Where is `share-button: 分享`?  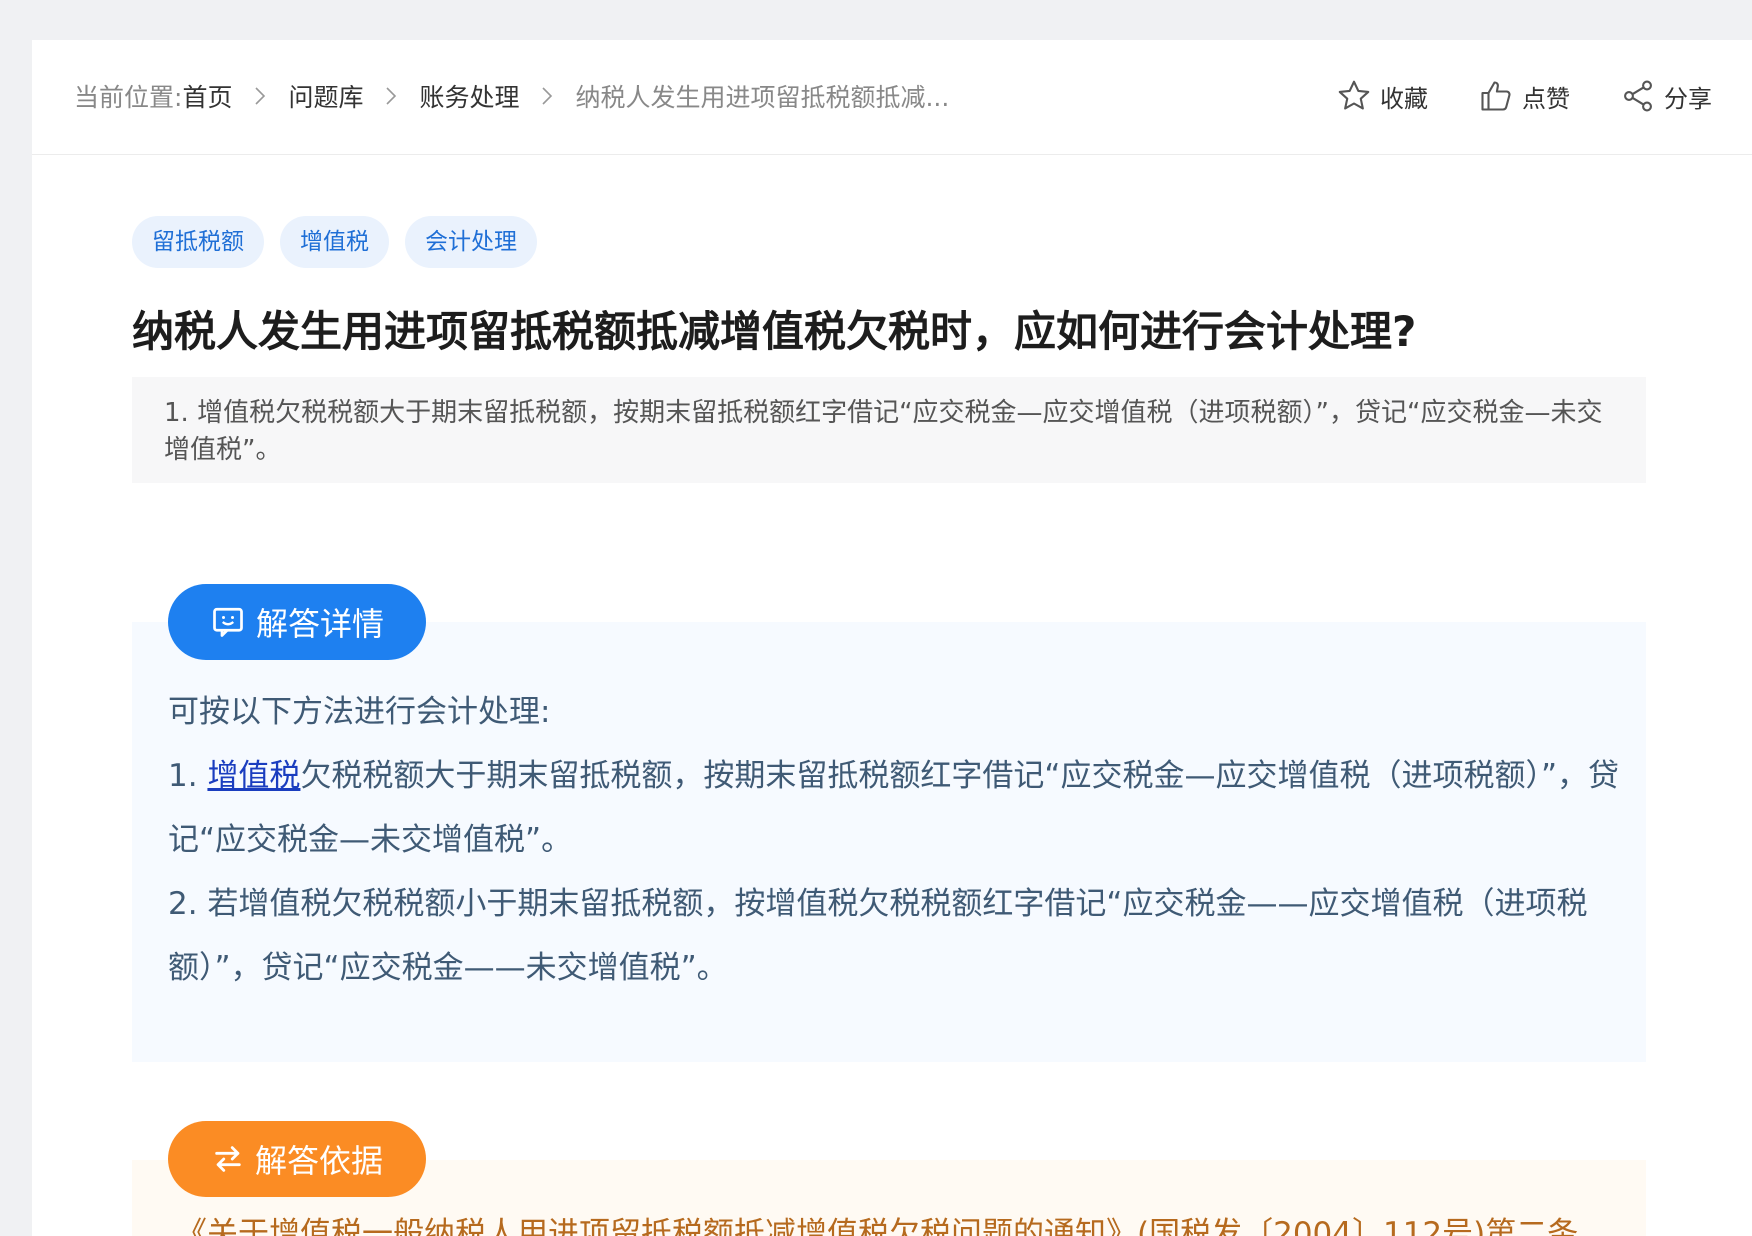 share-button: 分享 is located at coordinates (1666, 96).